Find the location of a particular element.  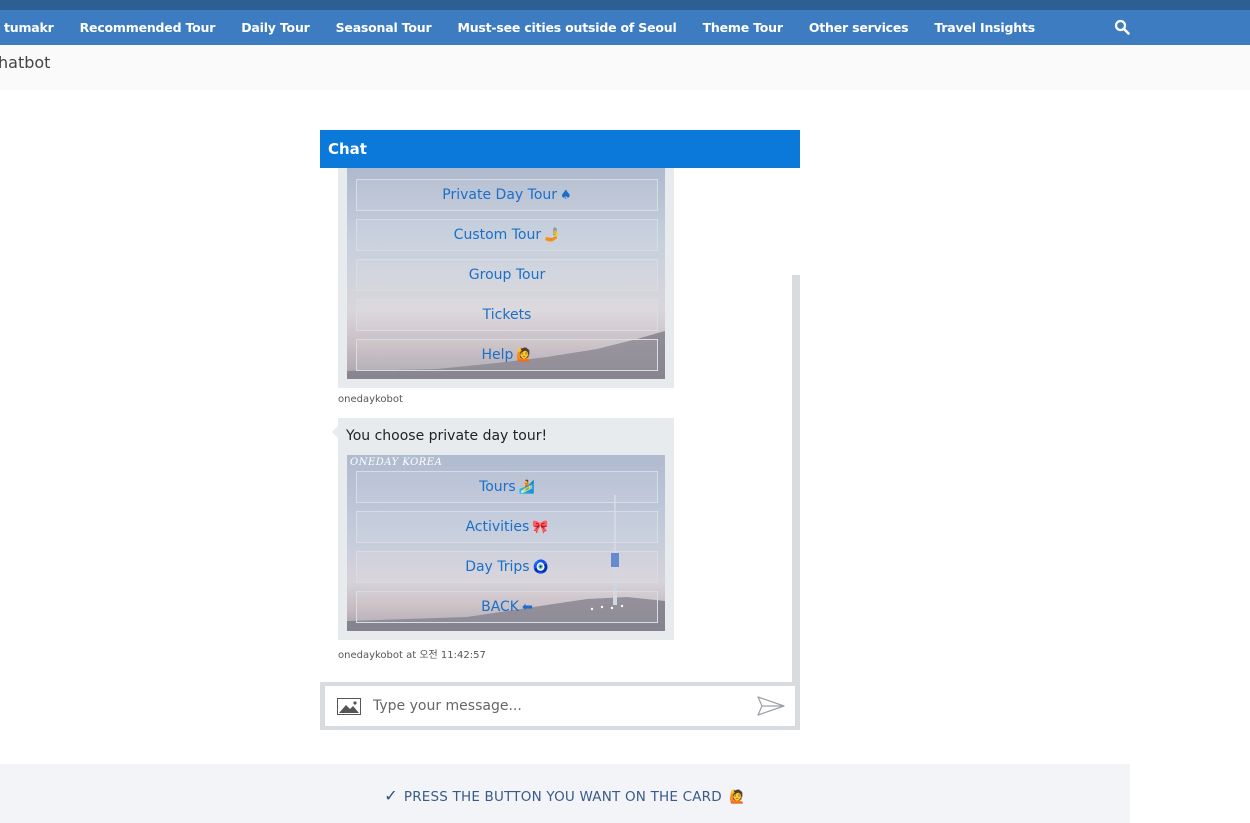

help-button: Help 🙋 is located at coordinates (507, 355).